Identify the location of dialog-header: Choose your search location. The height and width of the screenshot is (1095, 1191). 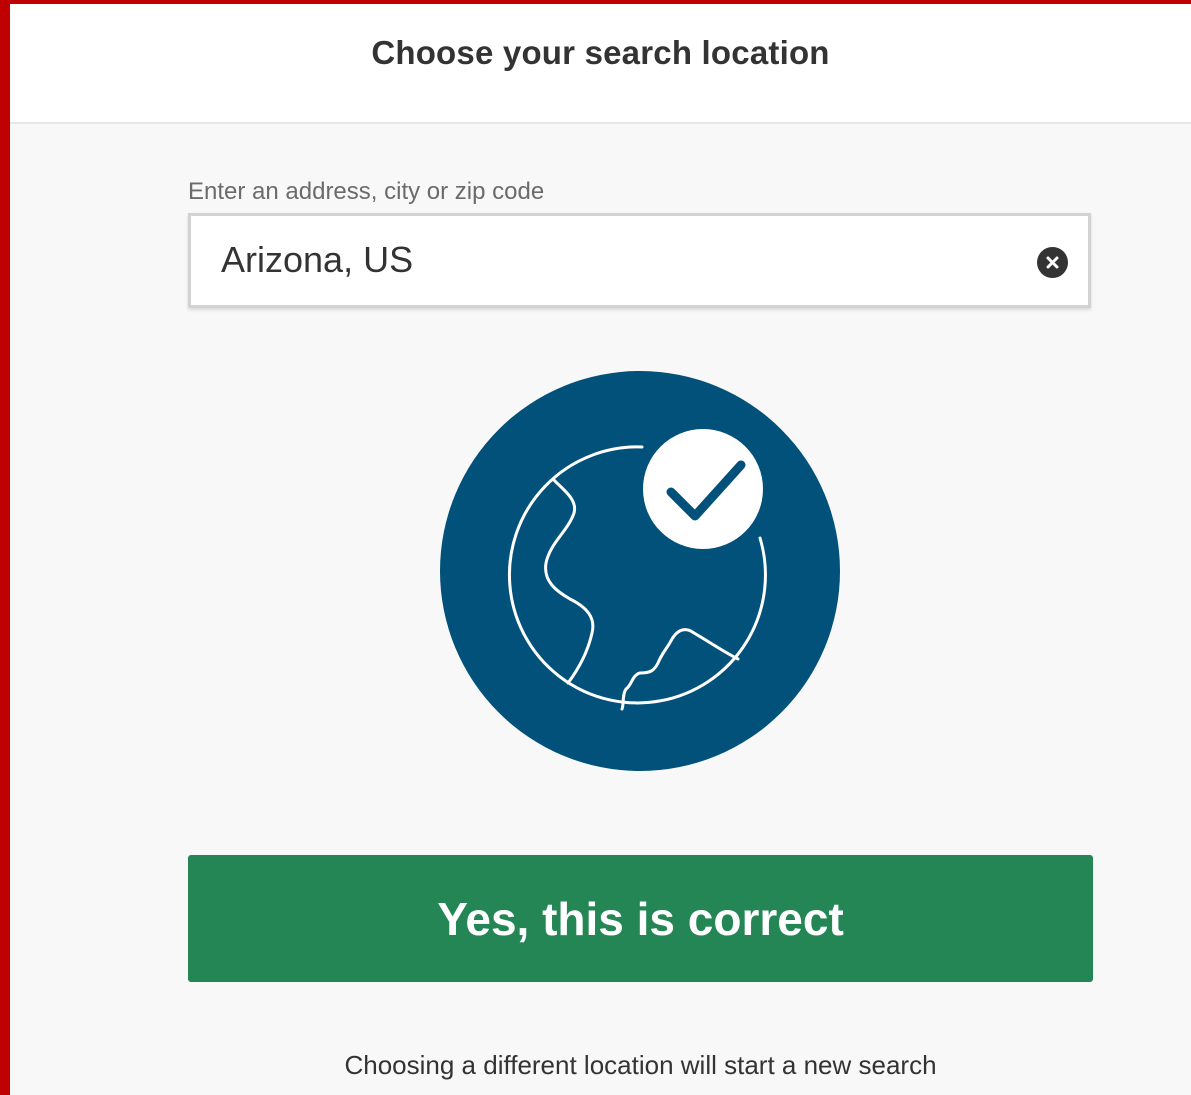
(600, 64).